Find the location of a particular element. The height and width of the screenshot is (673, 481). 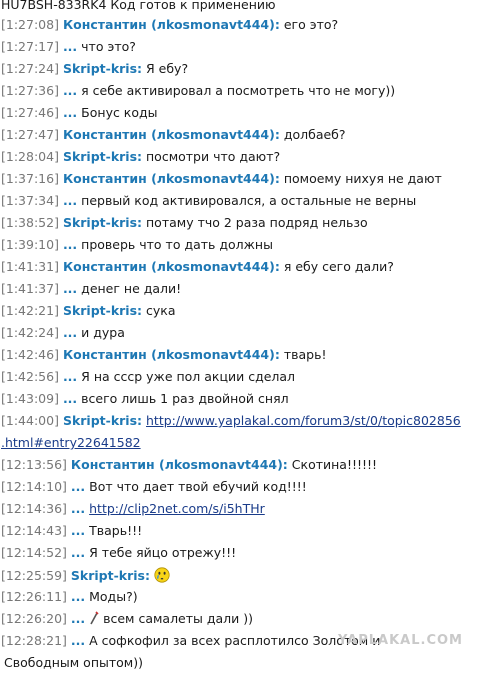

message-text: денег не дали! is located at coordinates (131, 288).